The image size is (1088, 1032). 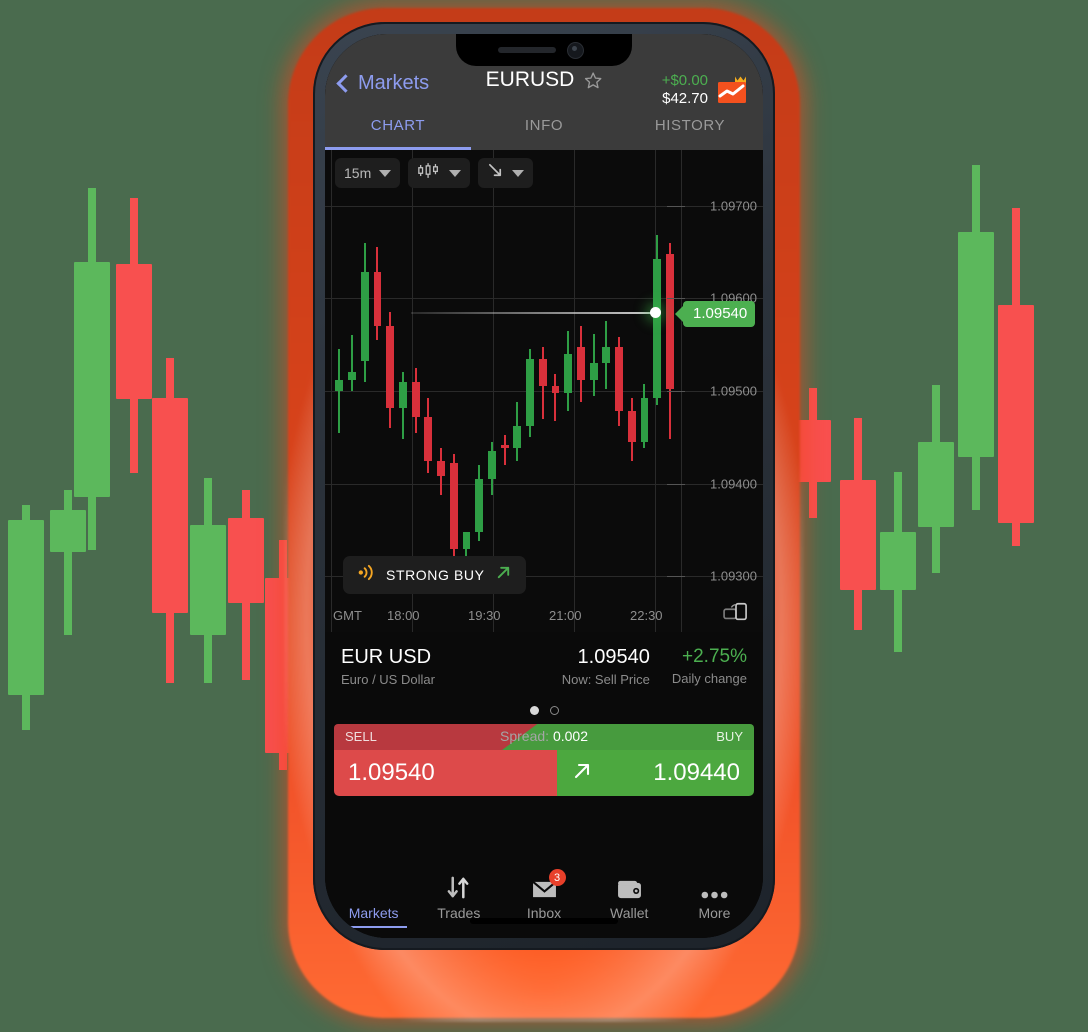 I want to click on rotate-device-icon, so click(x=736, y=614).